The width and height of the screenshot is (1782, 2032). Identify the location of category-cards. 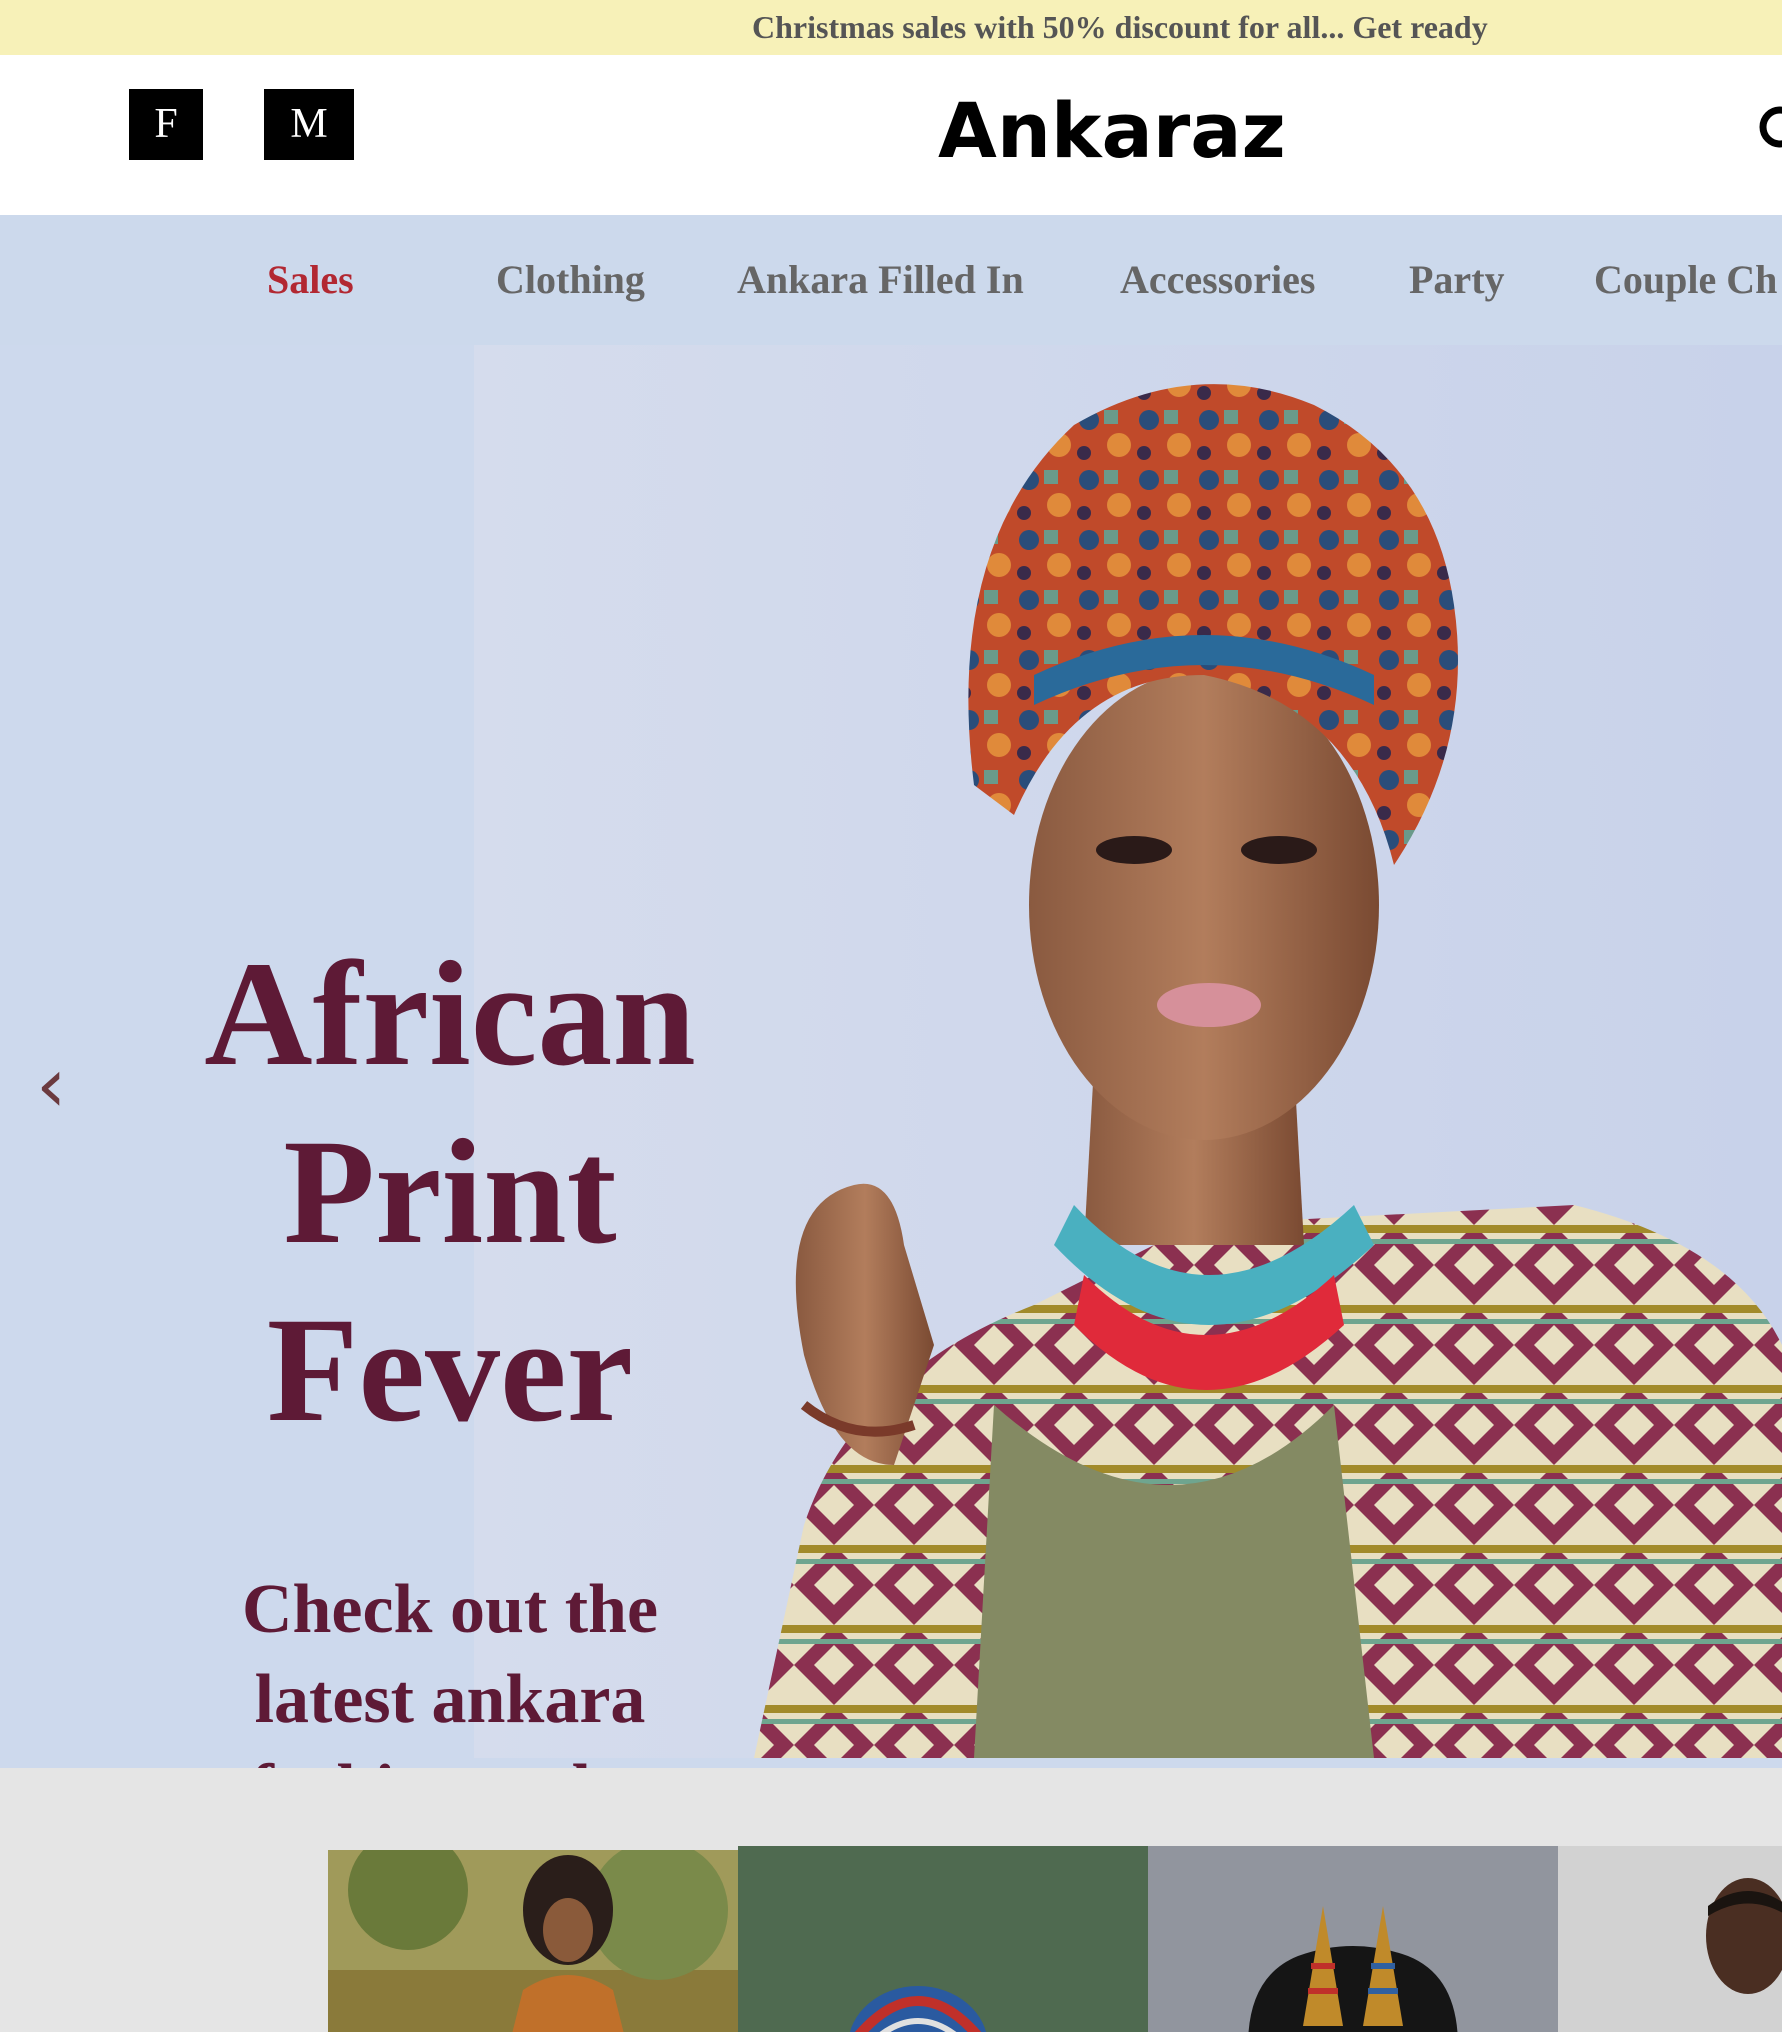
(891, 1900).